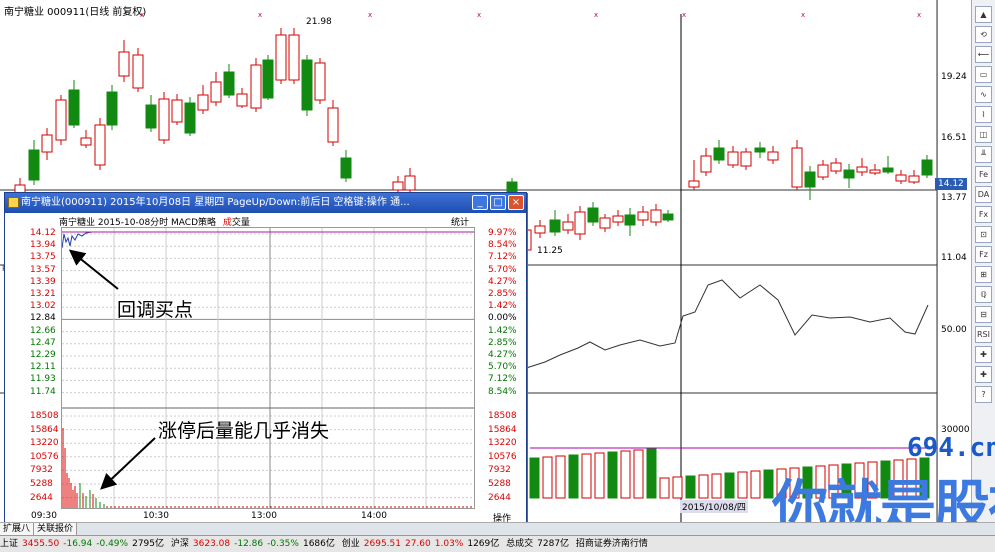 The image size is (995, 552). I want to click on price-tick-label: 13.02, so click(43, 306).